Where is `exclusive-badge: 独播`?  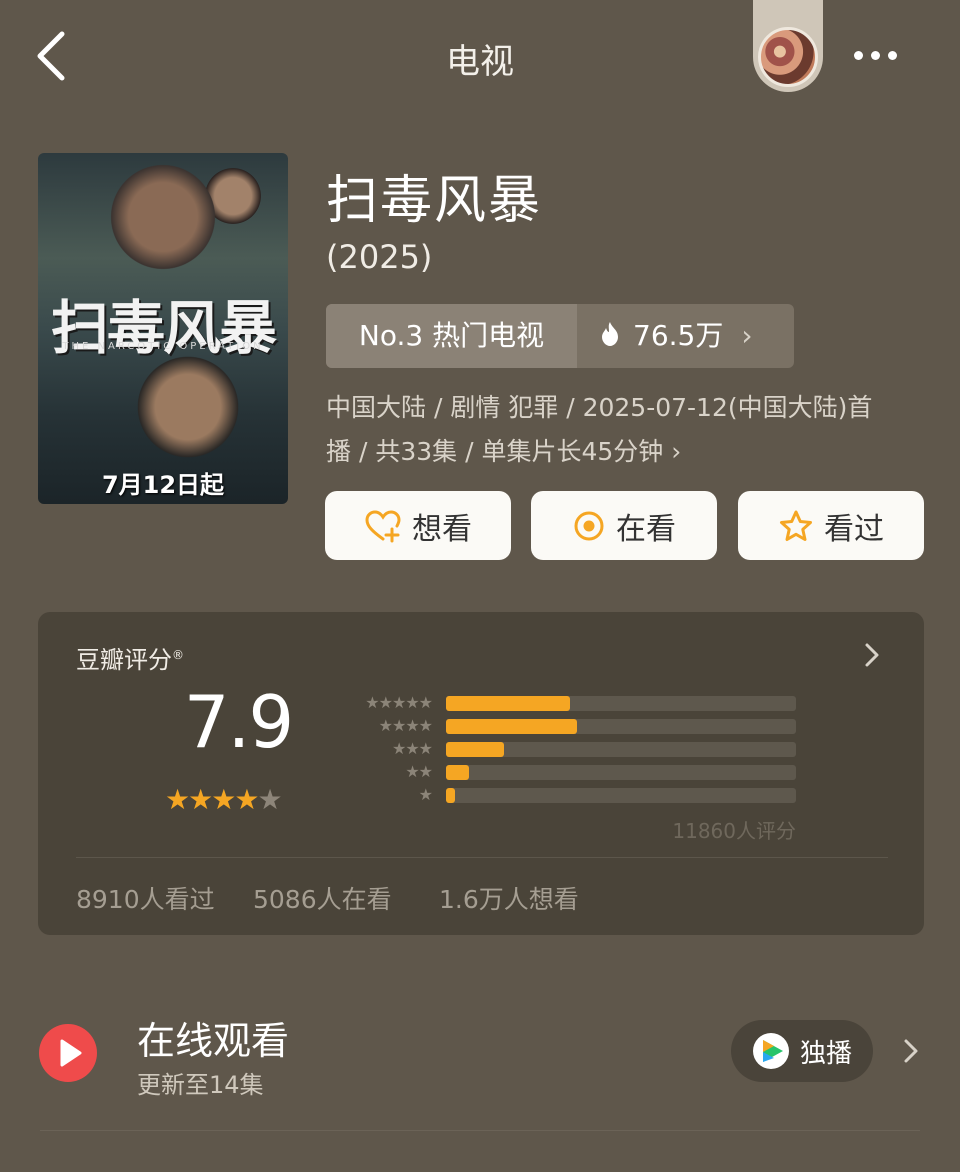 exclusive-badge: 独播 is located at coordinates (802, 1051).